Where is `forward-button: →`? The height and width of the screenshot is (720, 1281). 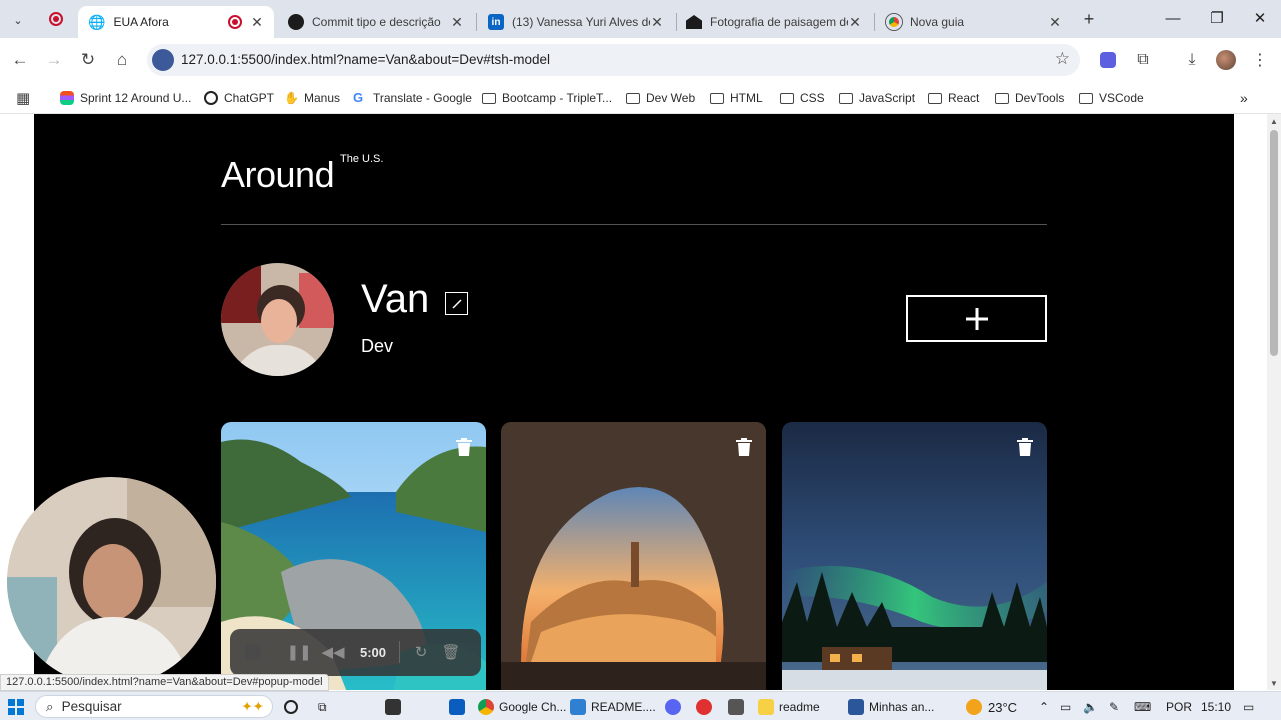
forward-button: → is located at coordinates (54, 60).